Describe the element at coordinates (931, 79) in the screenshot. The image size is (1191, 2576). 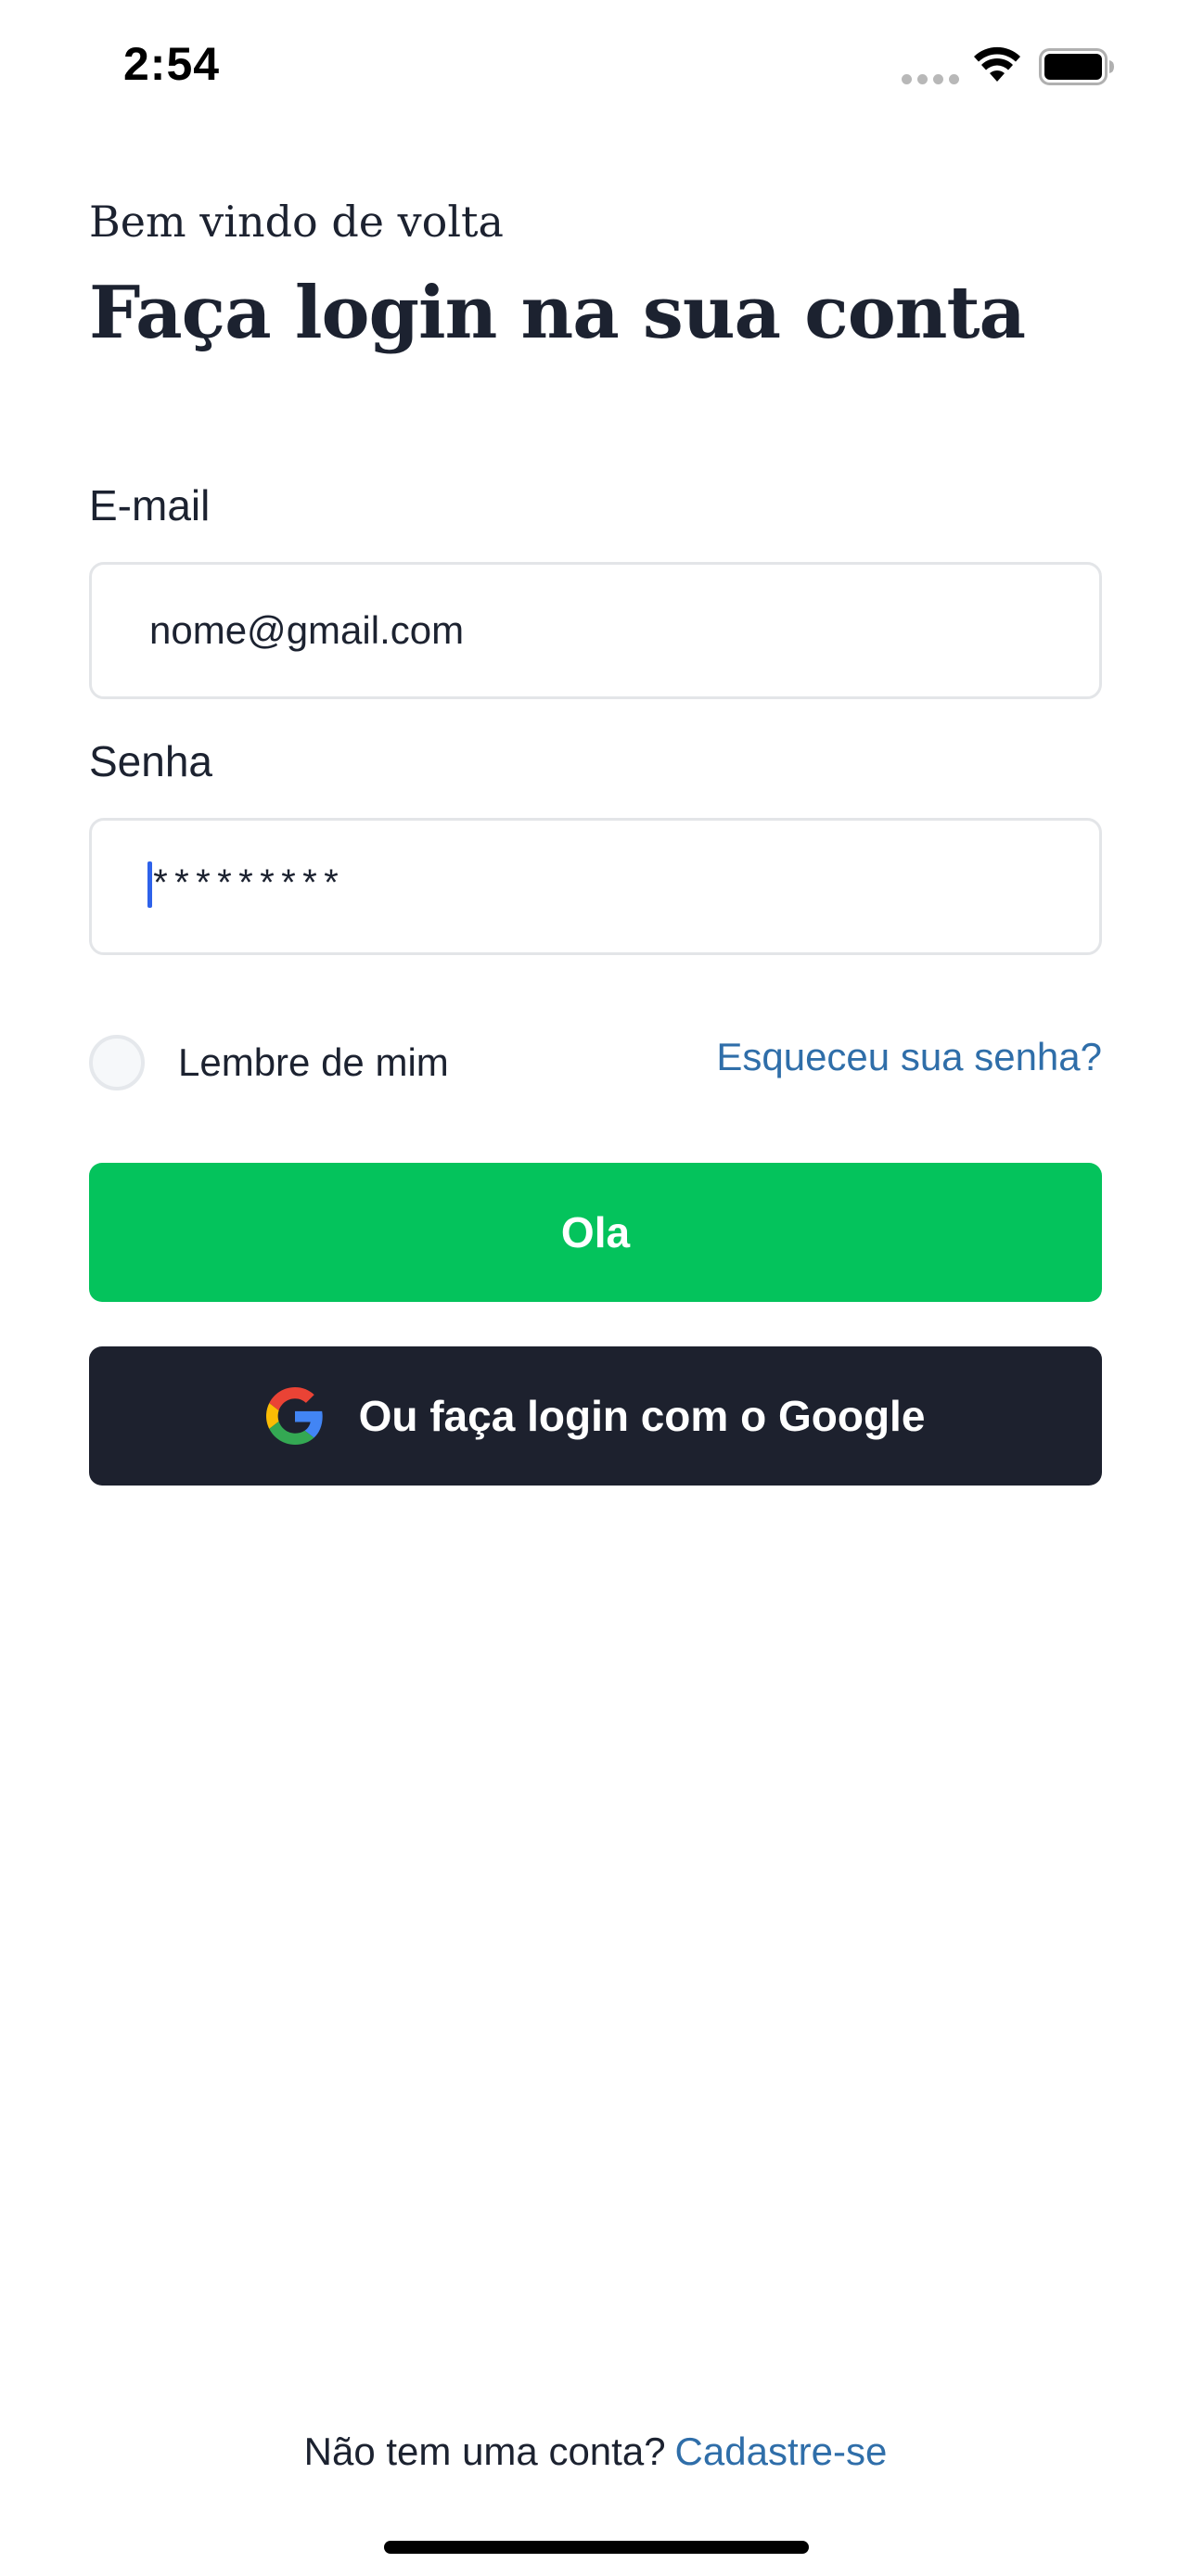
I see `cellular-signal-icon` at that location.